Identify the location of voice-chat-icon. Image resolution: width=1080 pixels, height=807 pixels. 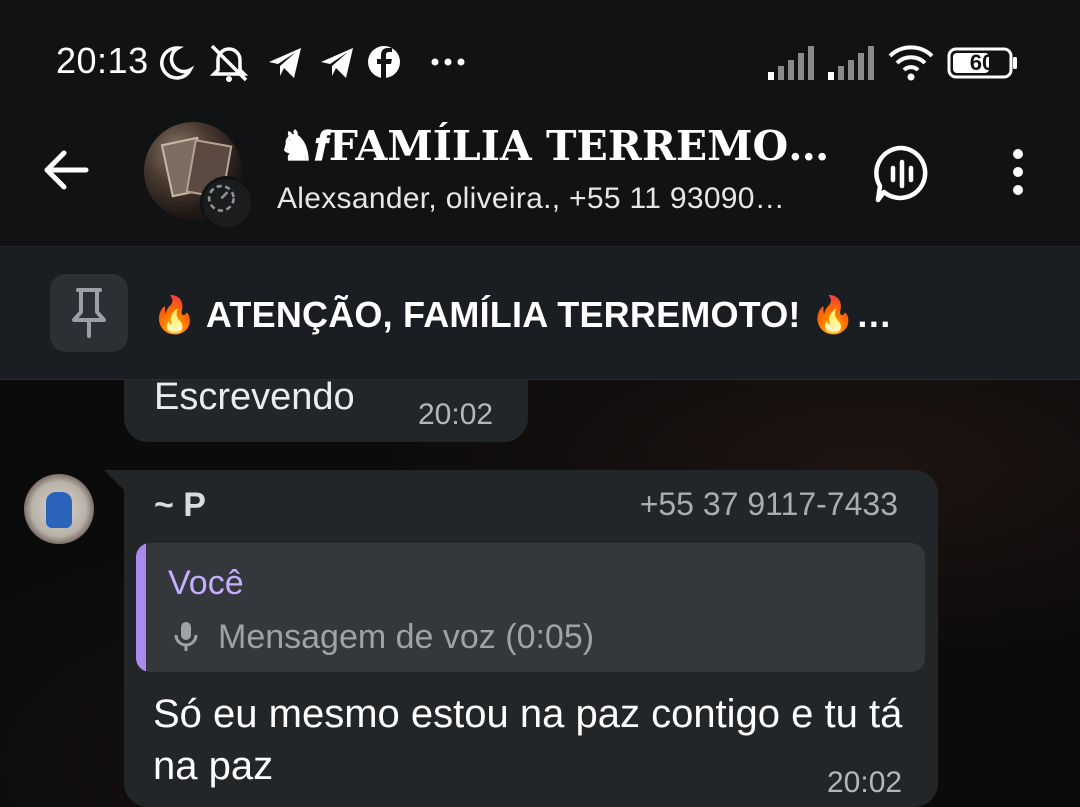
(902, 174).